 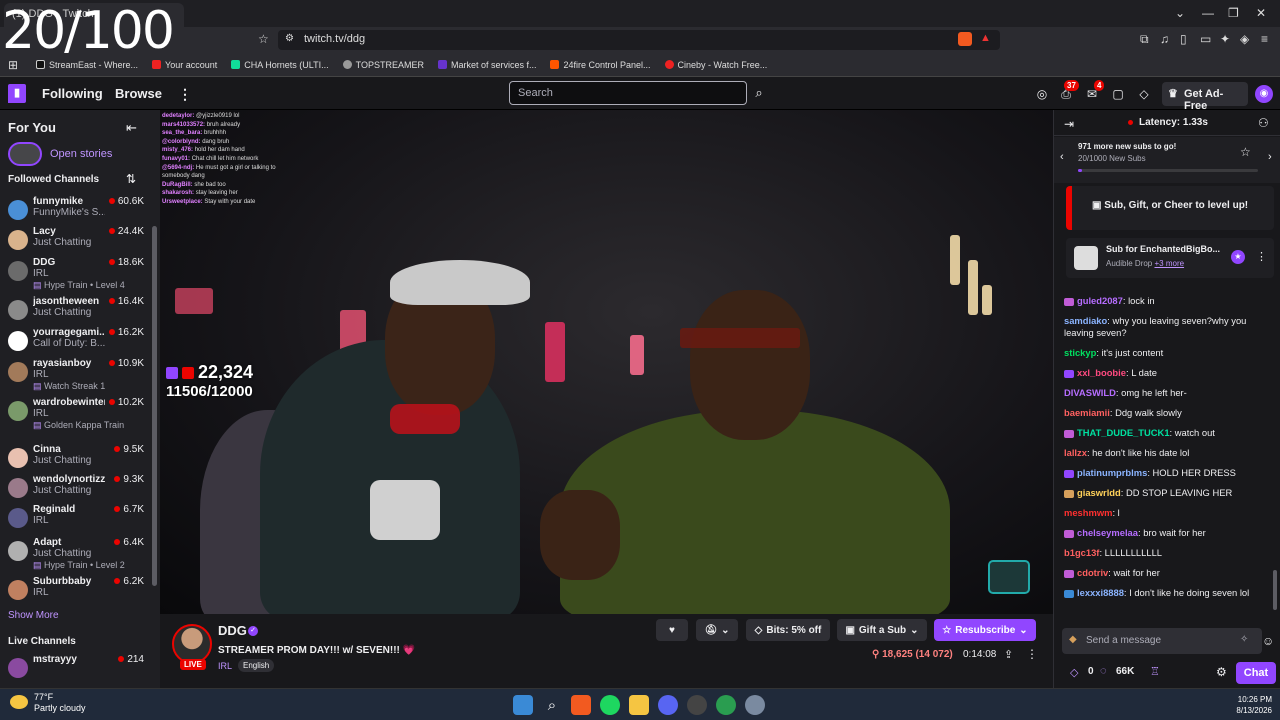 I want to click on chat-username: guled2087, so click(x=1100, y=300).